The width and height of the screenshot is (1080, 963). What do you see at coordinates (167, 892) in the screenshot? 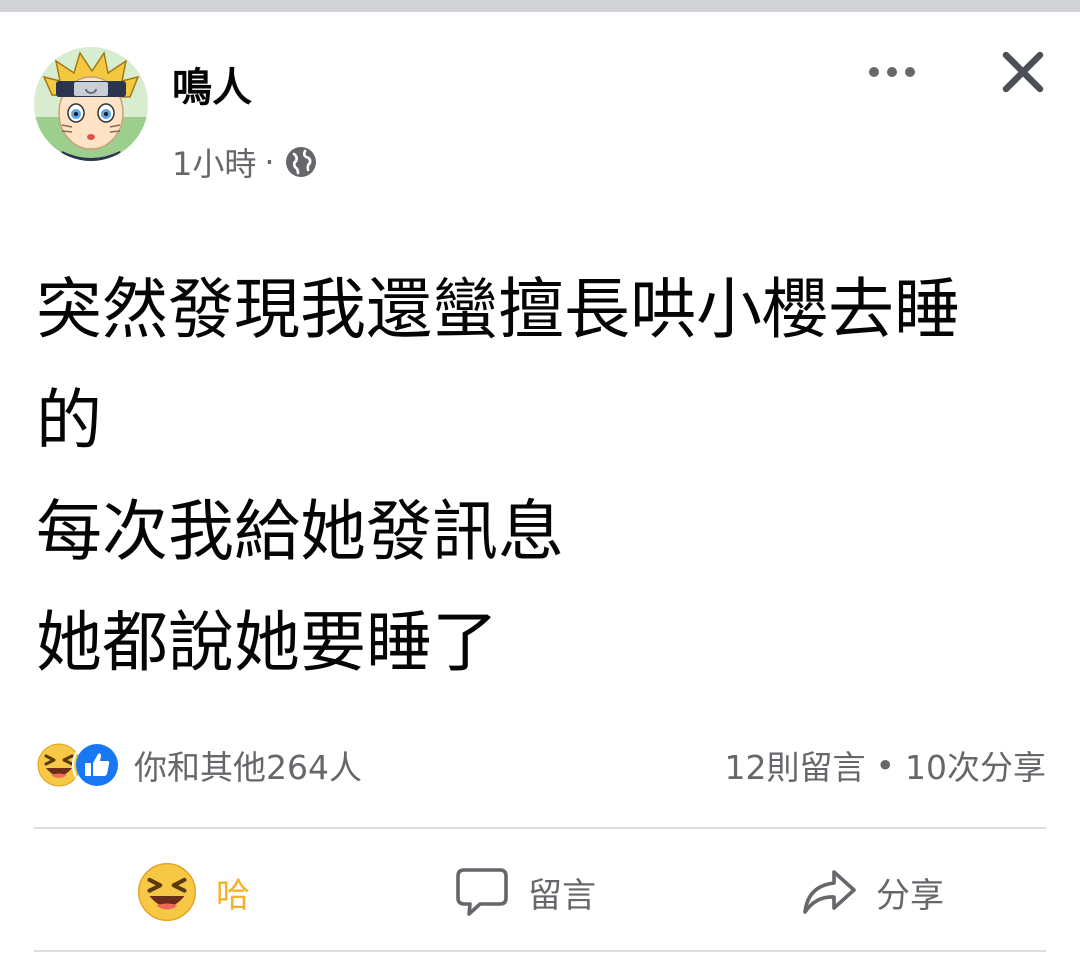
I see `haha-emoji-icon` at bounding box center [167, 892].